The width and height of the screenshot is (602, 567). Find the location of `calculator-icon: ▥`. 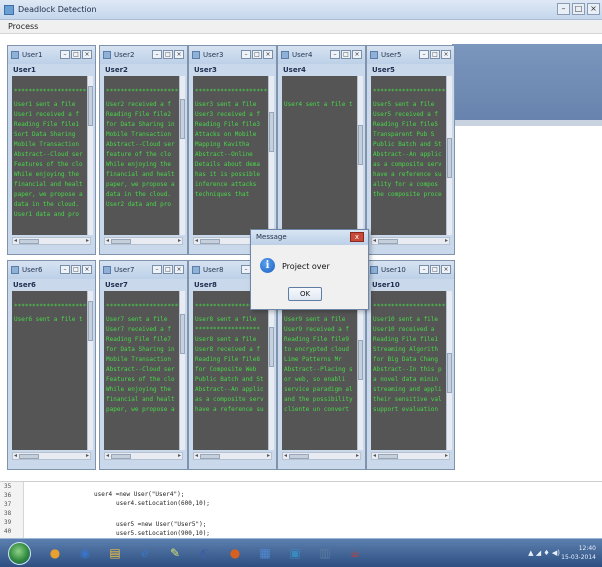

calculator-icon: ▥ is located at coordinates (325, 553).